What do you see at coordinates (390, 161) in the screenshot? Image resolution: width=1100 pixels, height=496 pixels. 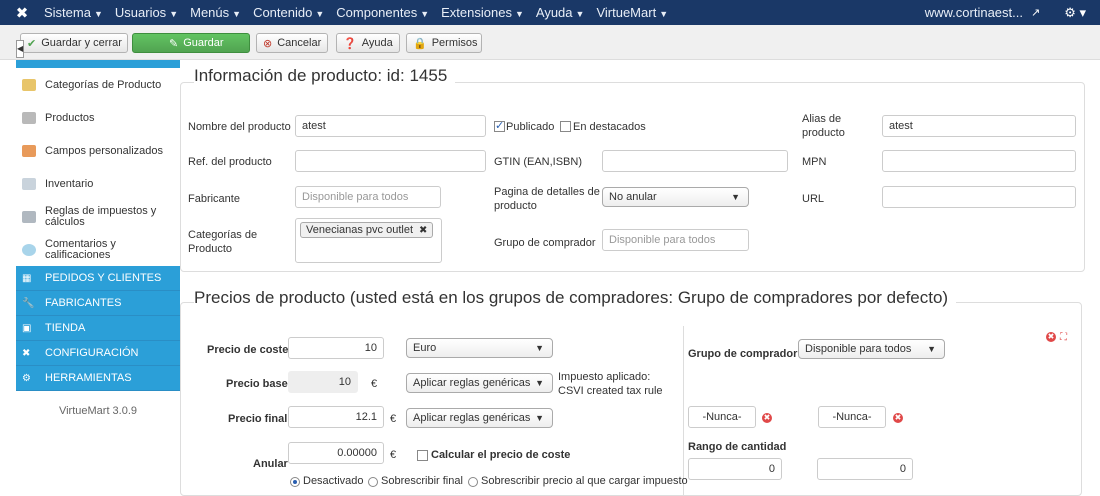 I see `sku-input` at bounding box center [390, 161].